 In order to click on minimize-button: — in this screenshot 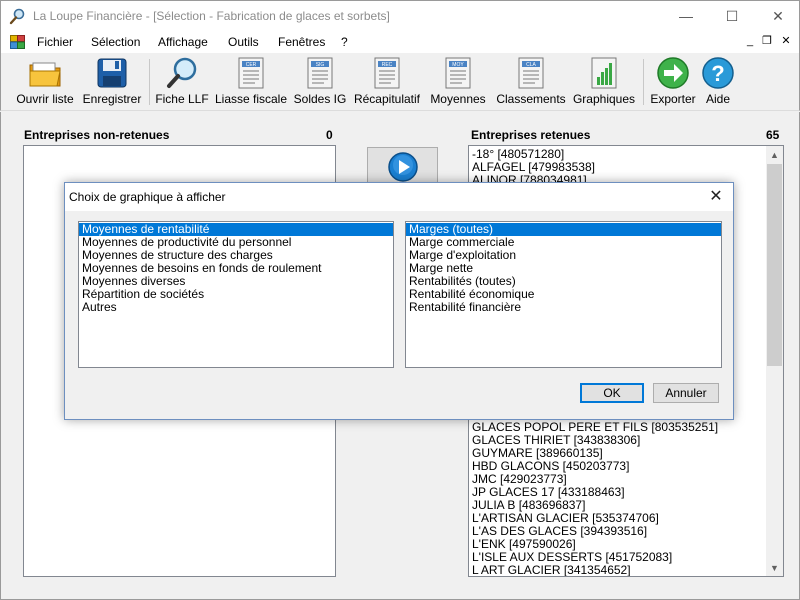, I will do `click(686, 16)`.